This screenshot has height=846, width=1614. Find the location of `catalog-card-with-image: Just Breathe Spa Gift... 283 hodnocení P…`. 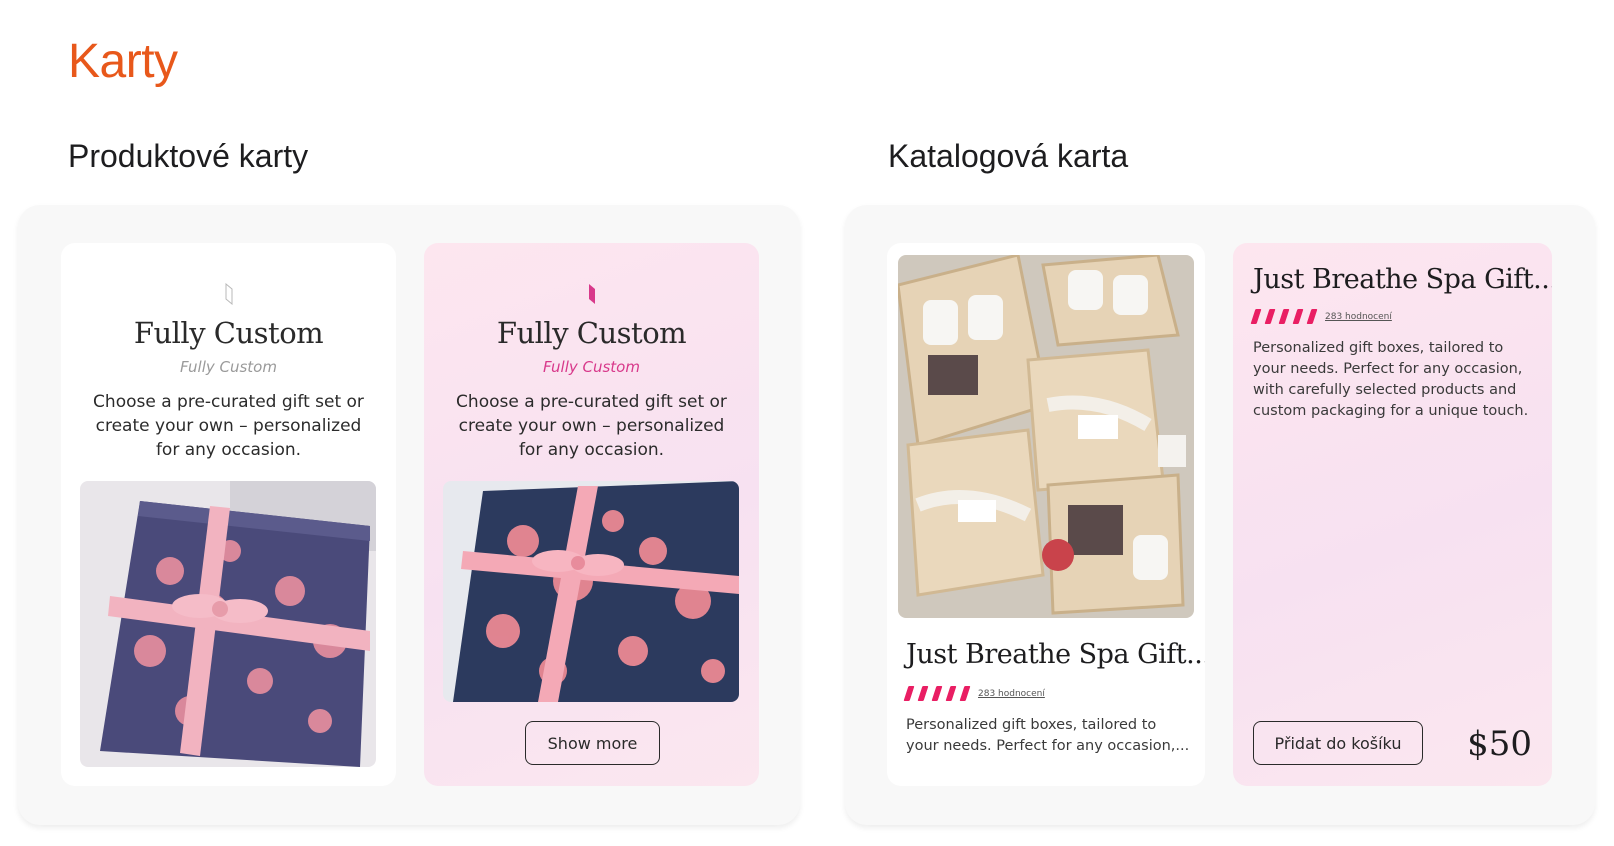

catalog-card-with-image: Just Breathe Spa Gift... 283 hodnocení P… is located at coordinates (1046, 514).